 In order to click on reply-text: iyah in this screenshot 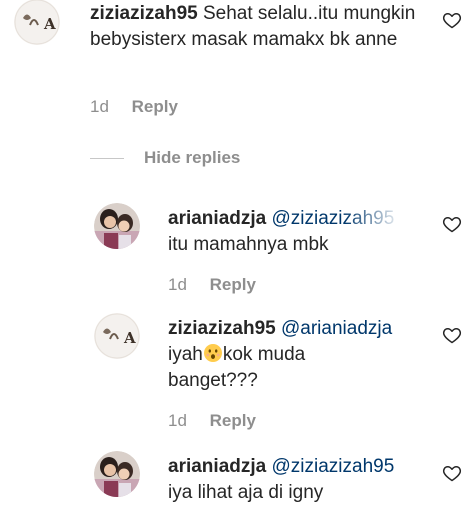, I will do `click(185, 354)`.